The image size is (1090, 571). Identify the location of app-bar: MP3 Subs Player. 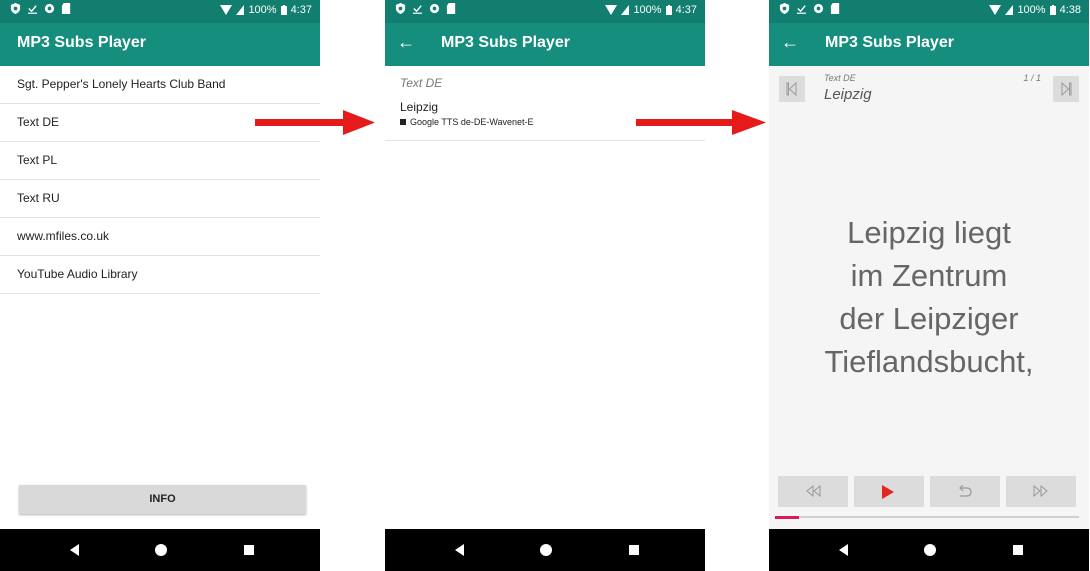
(160, 44).